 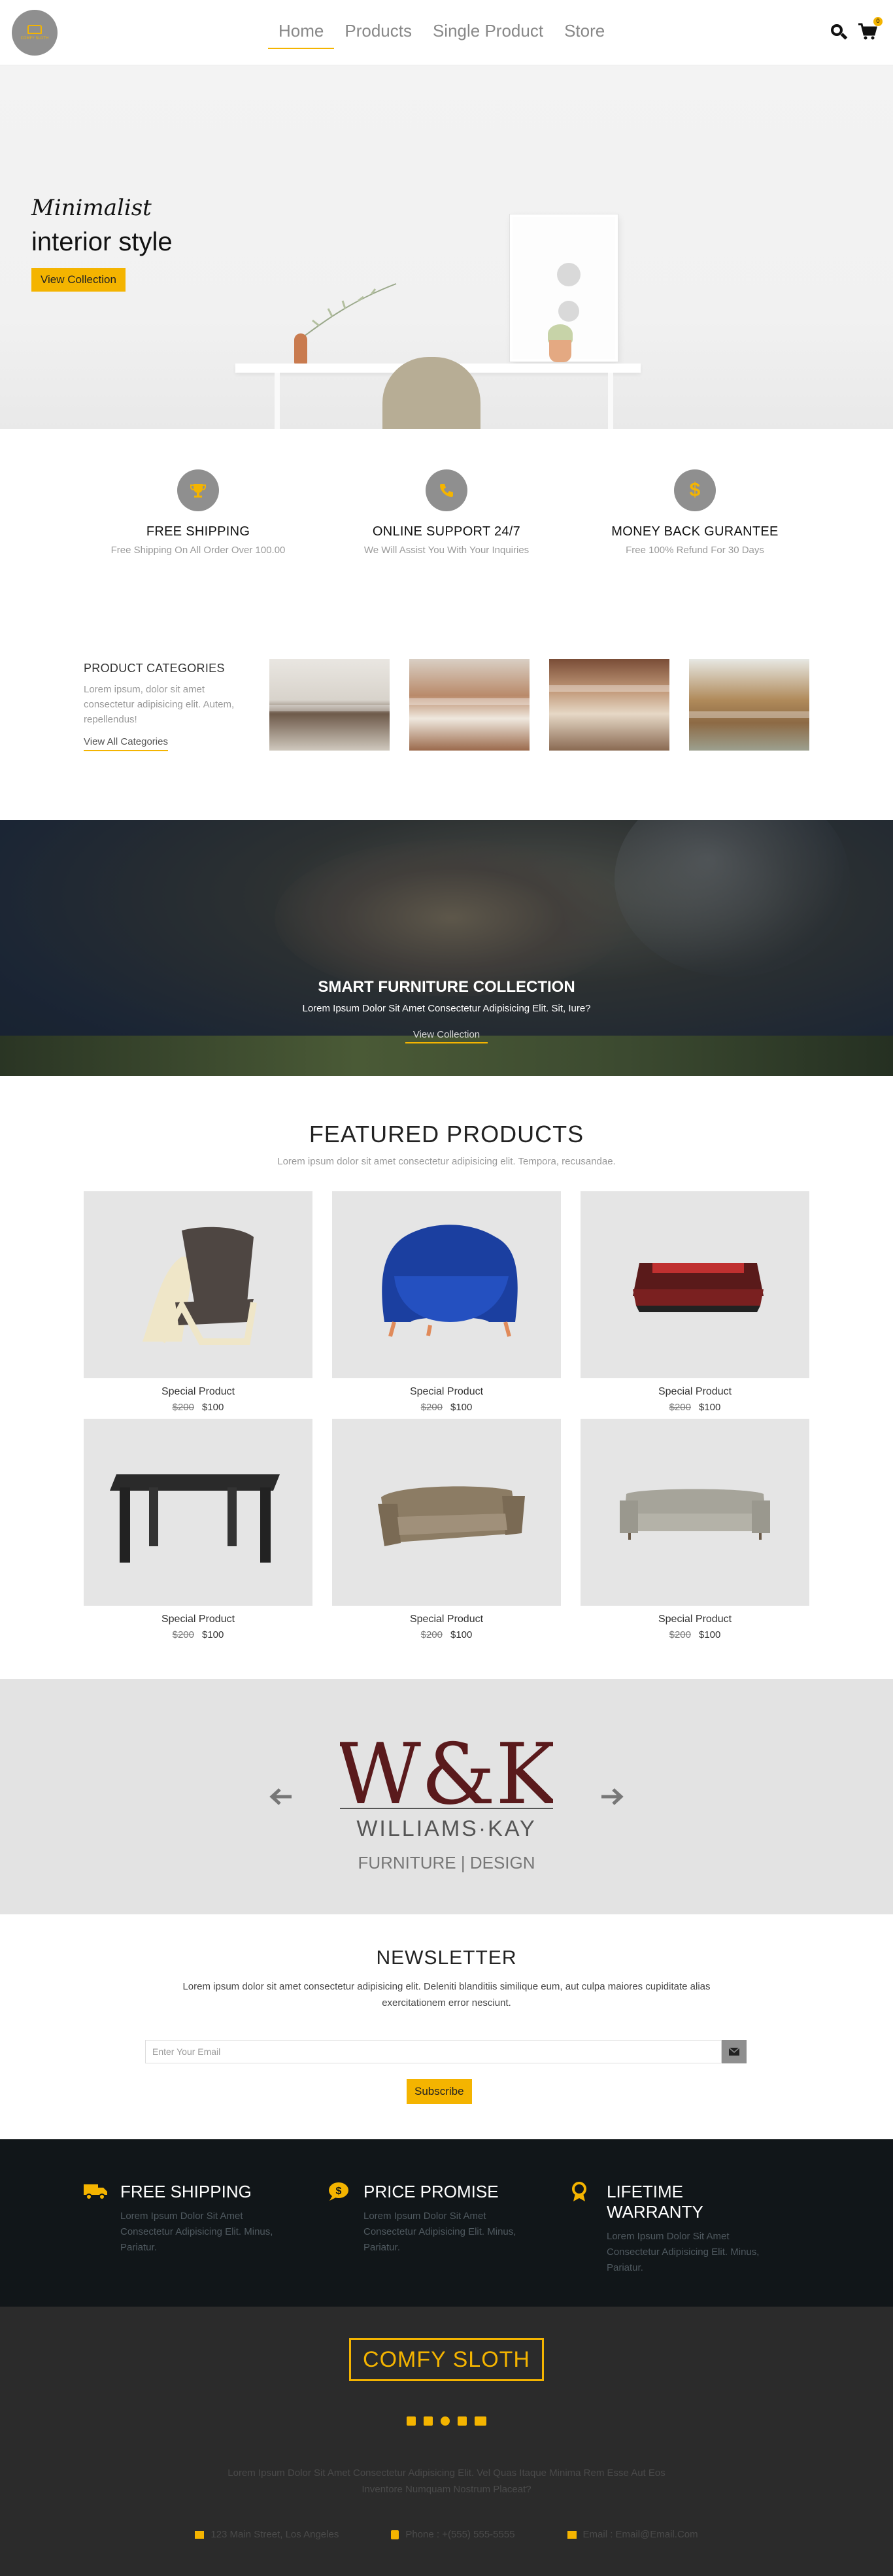 I want to click on brand-logo-tagline: FURNITURE | DESIGN, so click(x=446, y=1863).